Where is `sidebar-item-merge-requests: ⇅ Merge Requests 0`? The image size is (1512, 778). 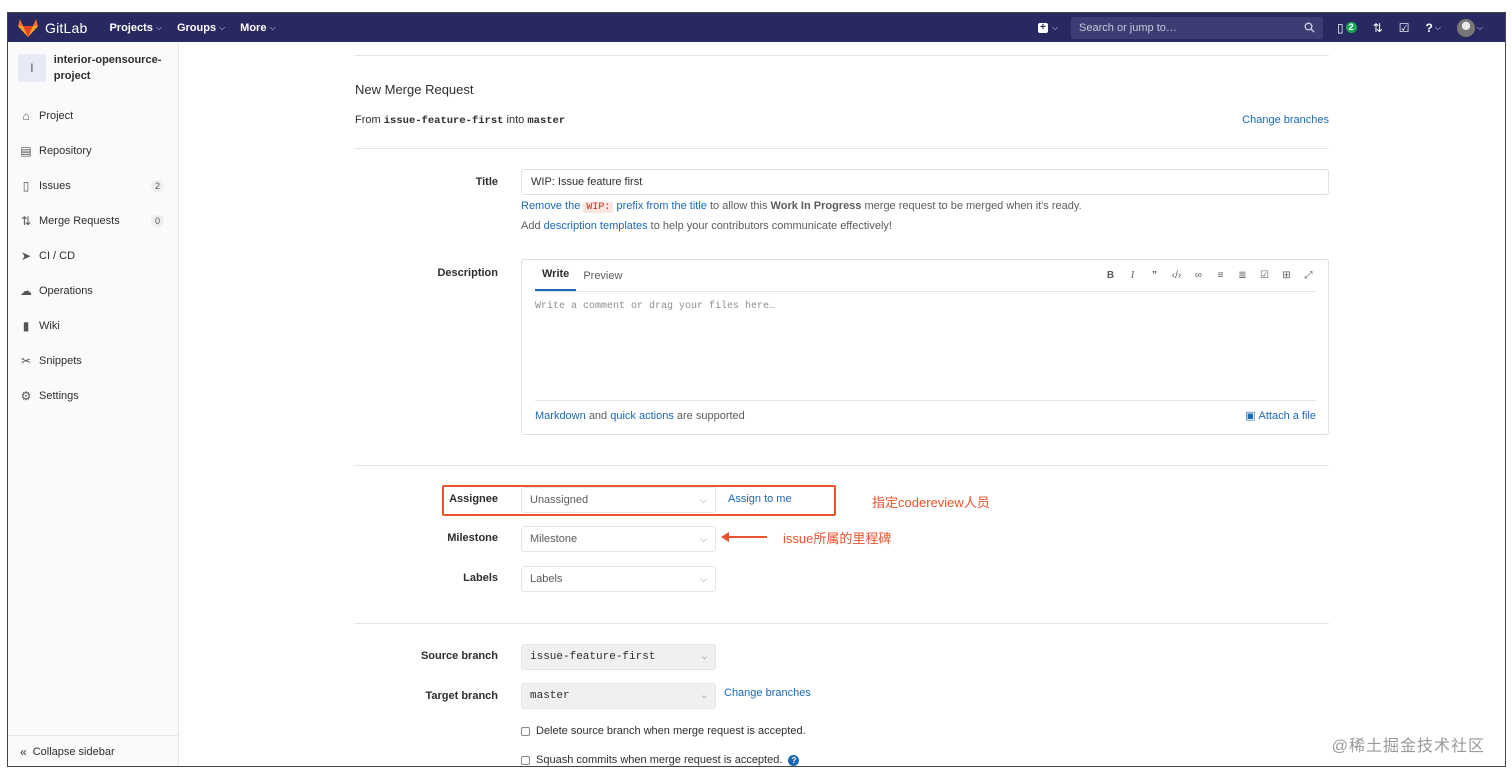
sidebar-item-merge-requests: ⇅ Merge Requests 0 is located at coordinates (93, 220).